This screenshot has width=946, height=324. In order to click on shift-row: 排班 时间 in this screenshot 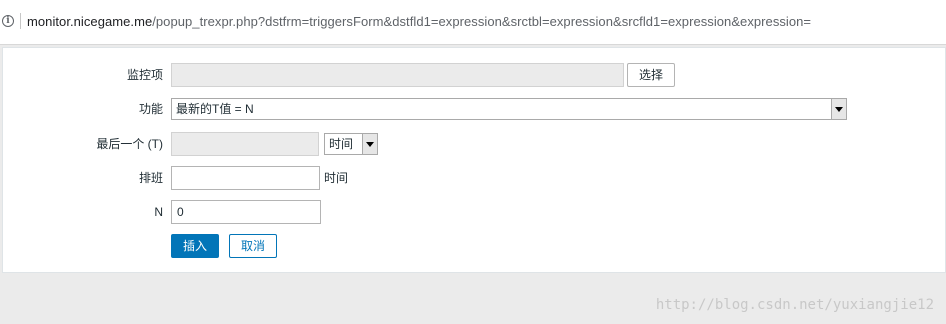, I will do `click(474, 178)`.